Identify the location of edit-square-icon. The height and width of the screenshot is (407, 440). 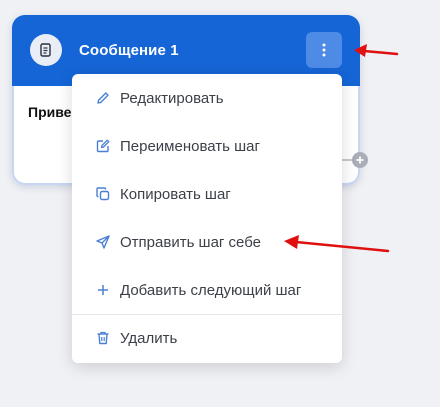
(103, 146).